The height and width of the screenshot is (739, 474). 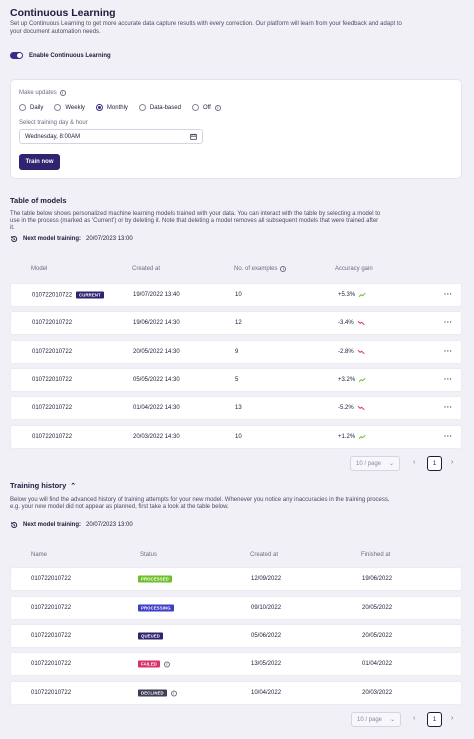 I want to click on status-cell: DECLINED i, so click(x=157, y=693).